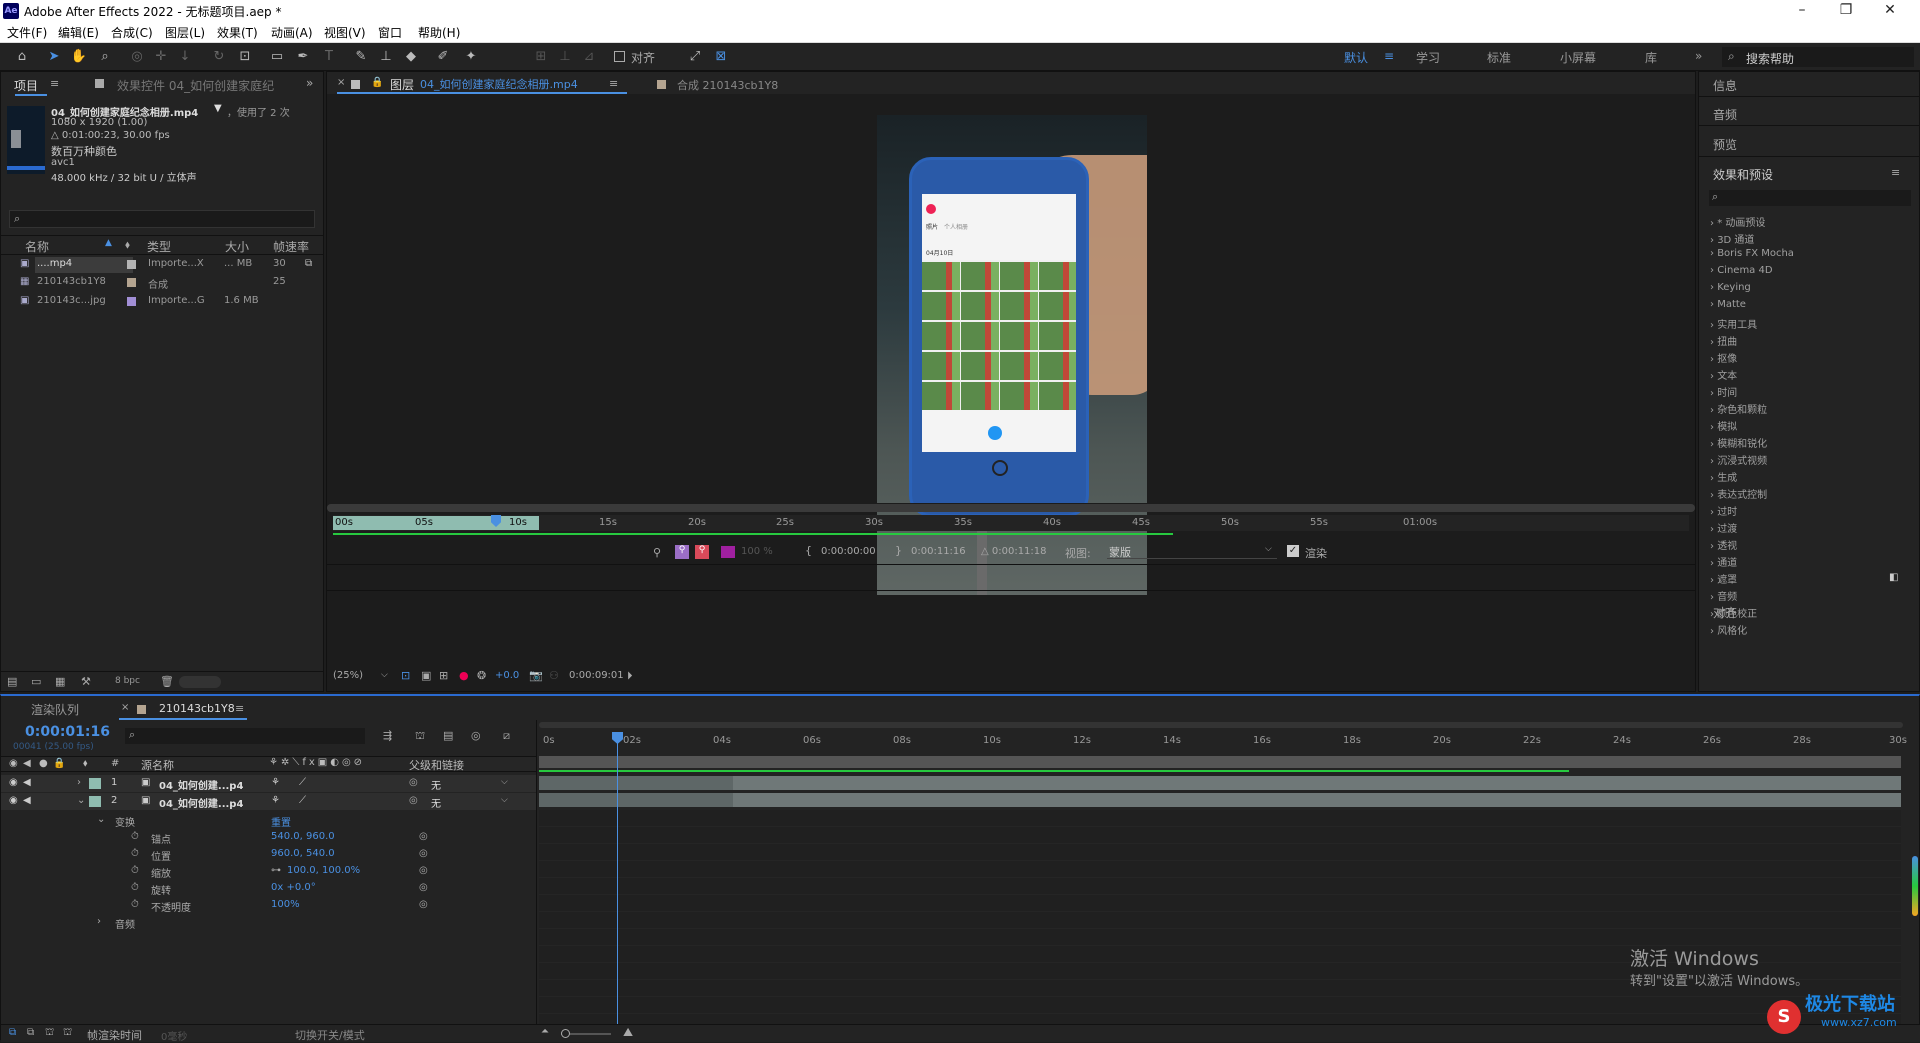  Describe the element at coordinates (1895, 172) in the screenshot. I see `effects-menu-icon: ≡` at that location.